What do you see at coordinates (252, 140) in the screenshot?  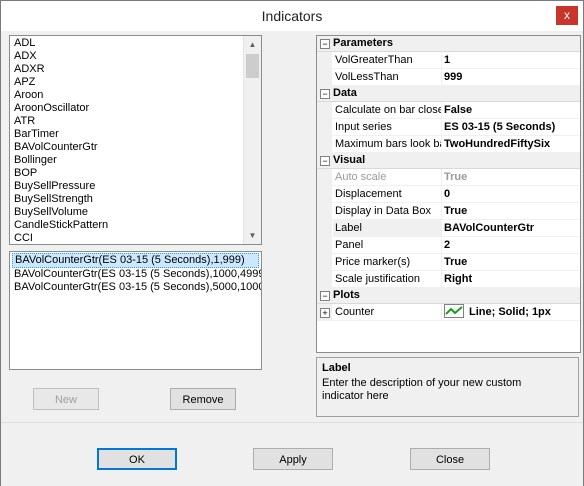 I see `indicator-list-scrollbar: ▲ ▼` at bounding box center [252, 140].